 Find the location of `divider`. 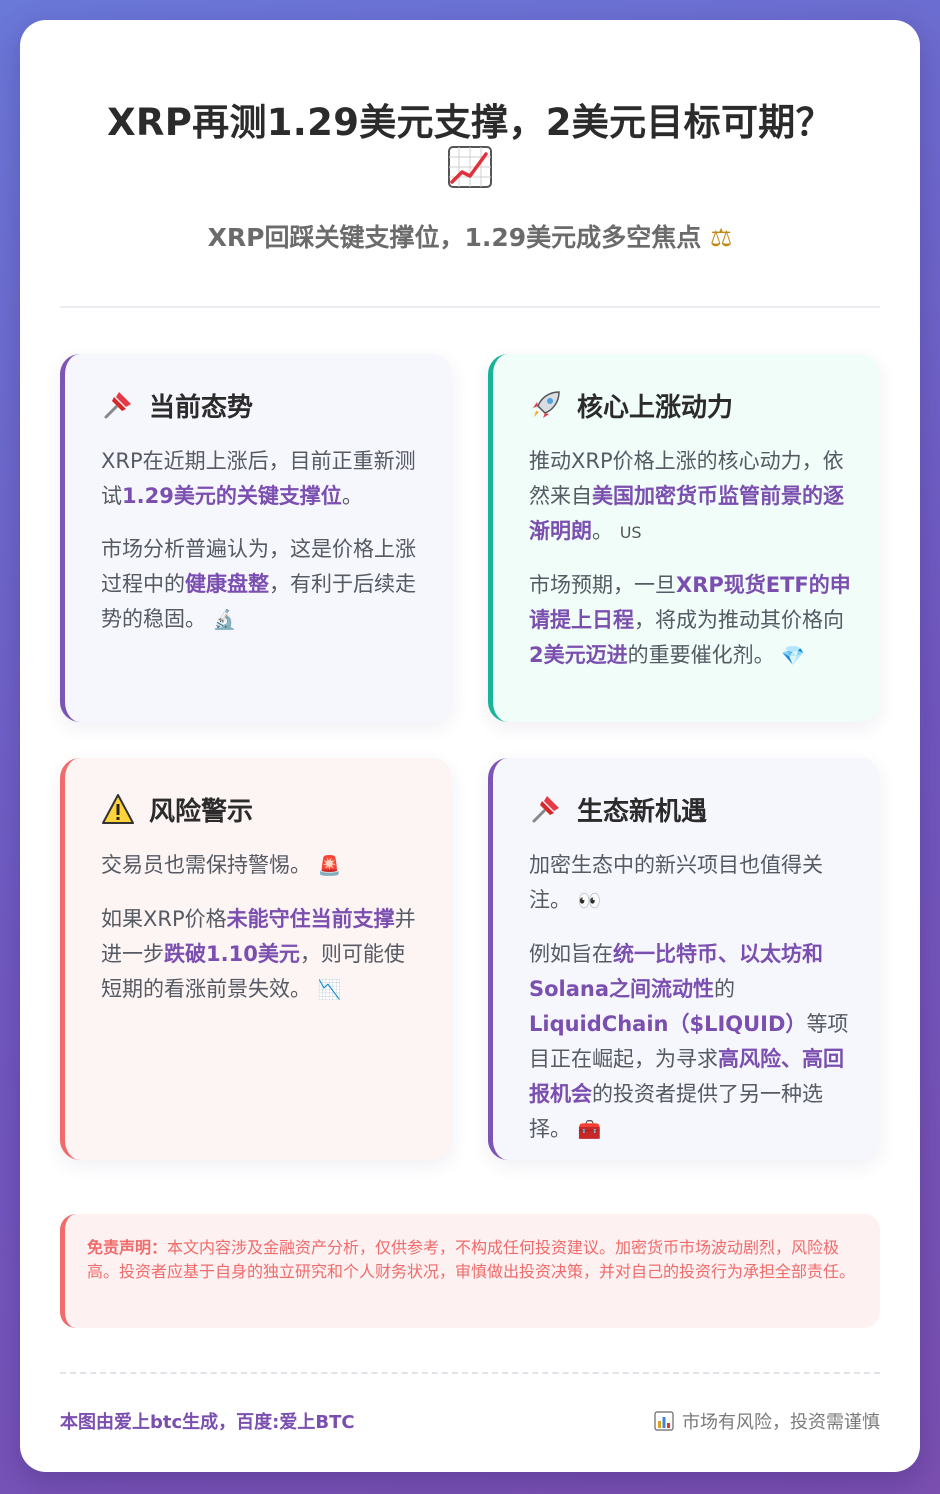

divider is located at coordinates (470, 307).